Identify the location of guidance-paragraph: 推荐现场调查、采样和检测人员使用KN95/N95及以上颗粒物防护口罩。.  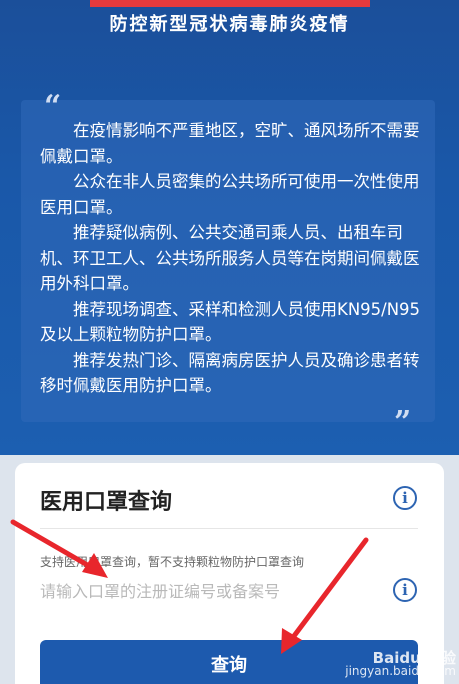
(230, 322).